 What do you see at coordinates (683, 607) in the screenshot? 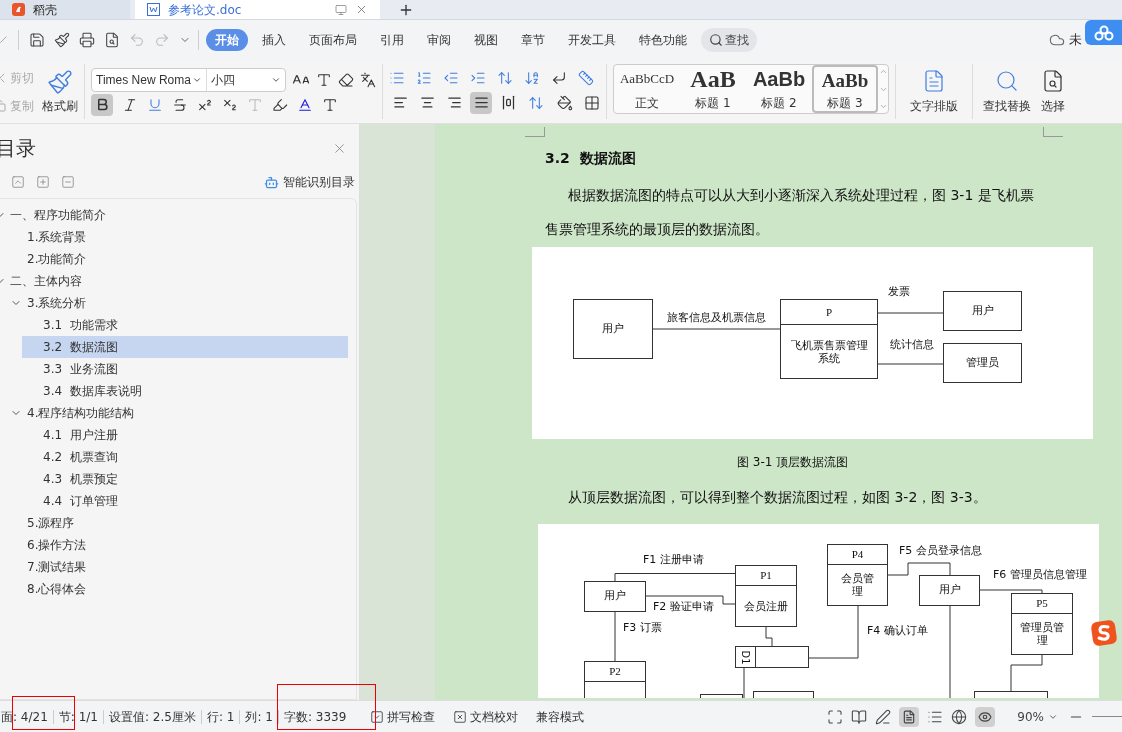
I see `flow-label: F2 验证申请` at bounding box center [683, 607].